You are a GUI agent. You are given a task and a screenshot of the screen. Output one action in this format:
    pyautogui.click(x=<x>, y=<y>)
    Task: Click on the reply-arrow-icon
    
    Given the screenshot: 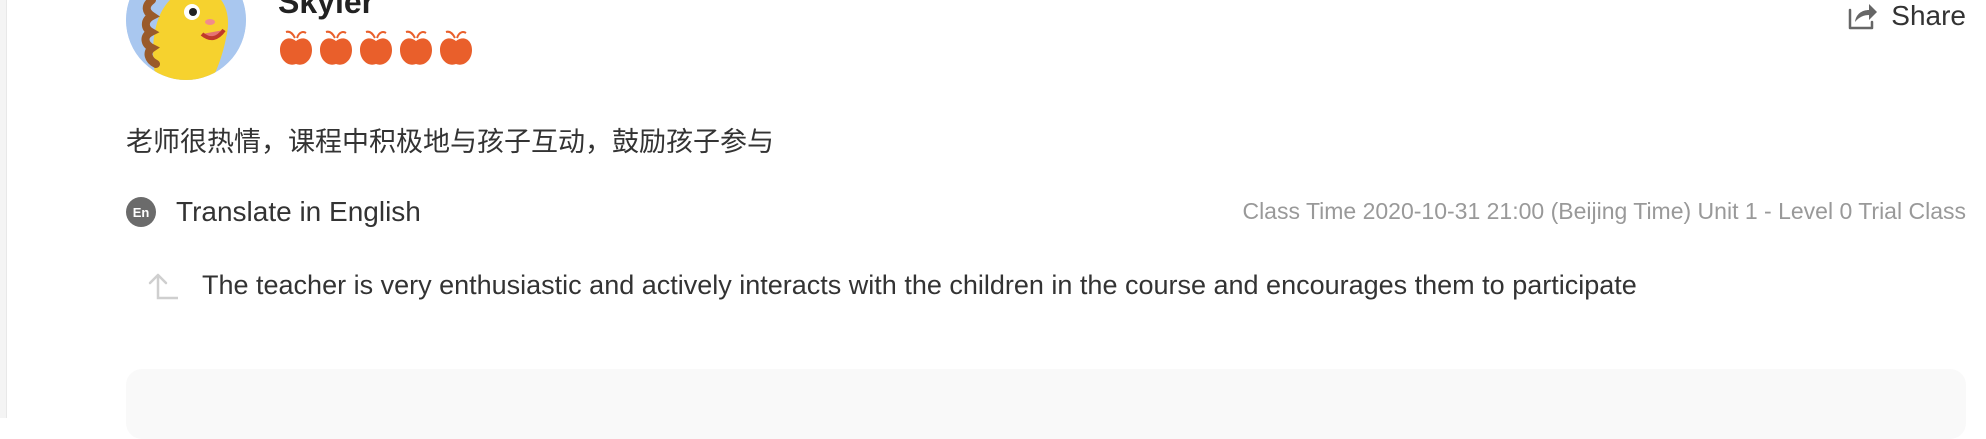 What is the action you would take?
    pyautogui.click(x=163, y=285)
    